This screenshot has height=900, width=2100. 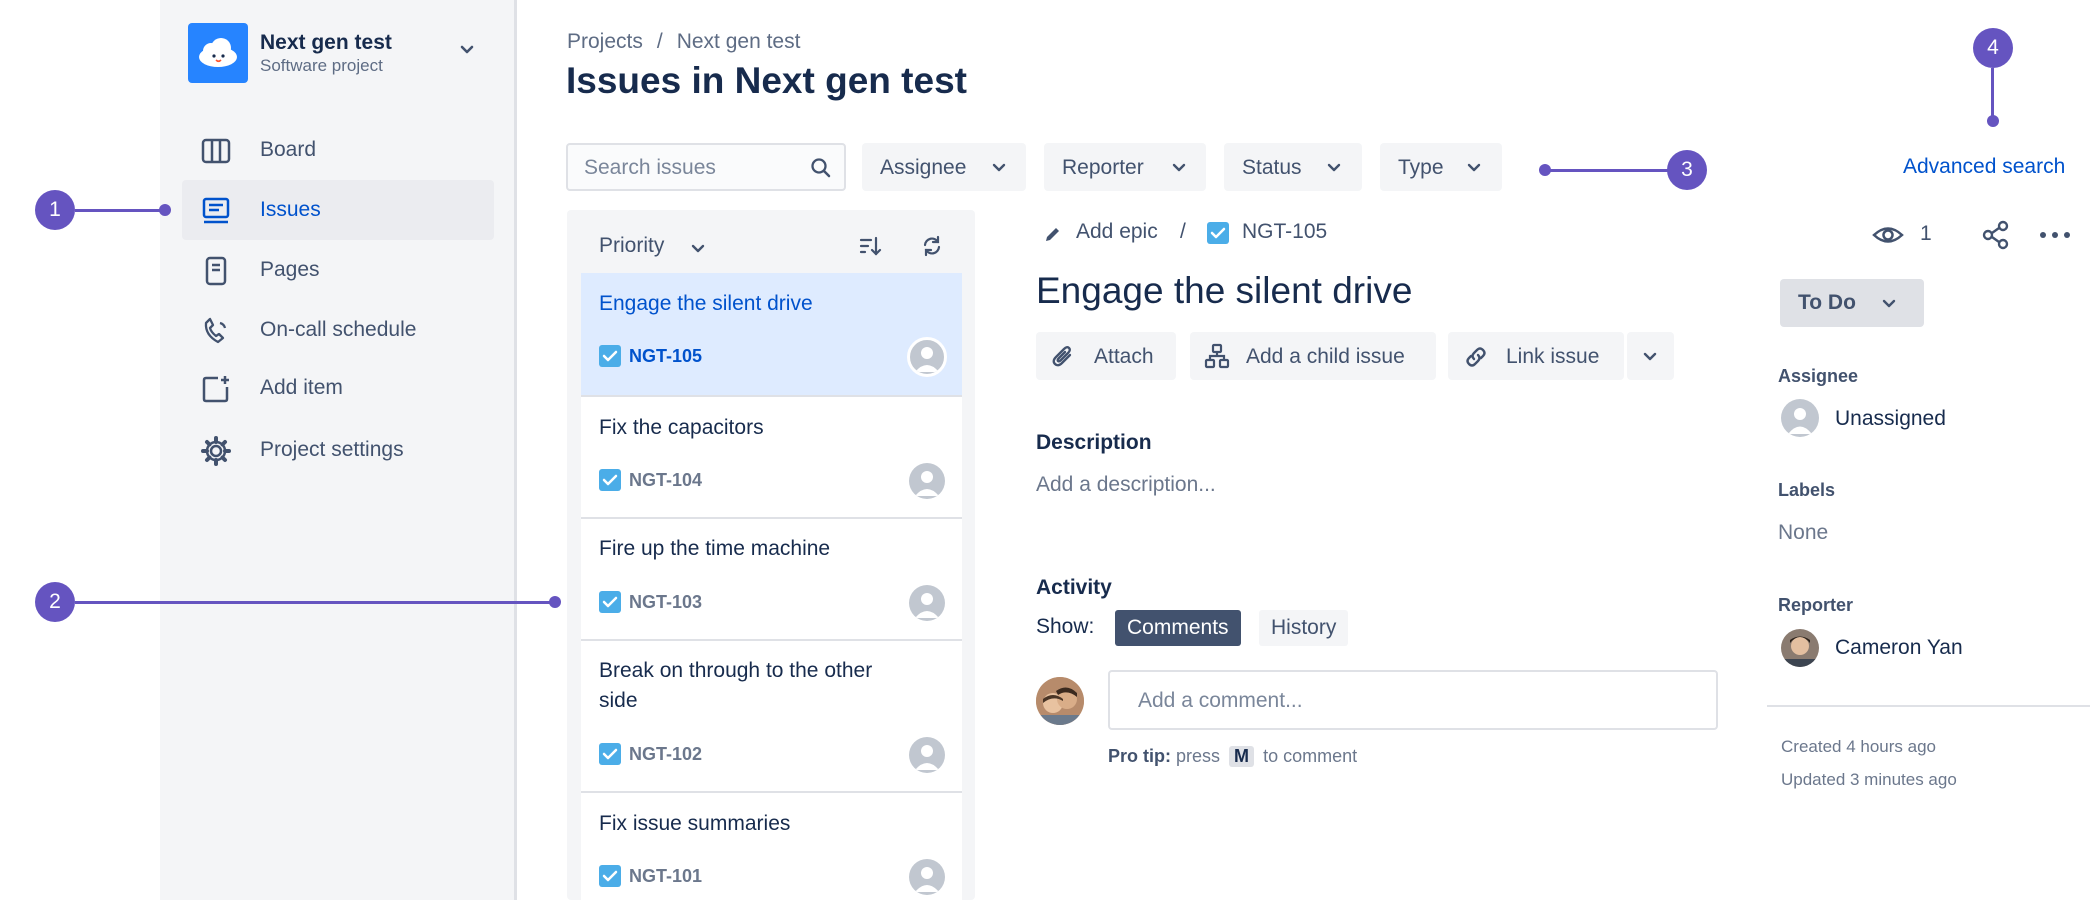 I want to click on sidebar-item-label: Pages, so click(x=290, y=269).